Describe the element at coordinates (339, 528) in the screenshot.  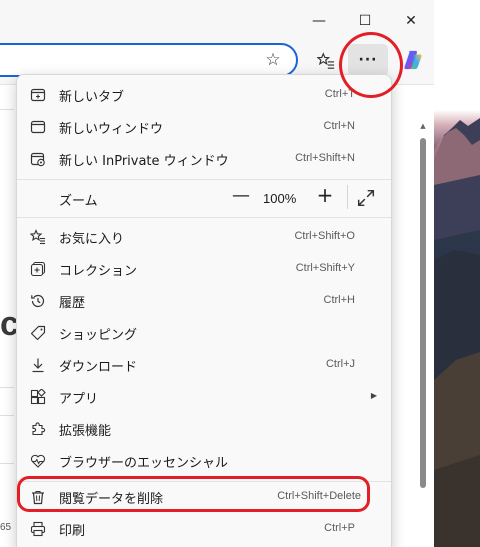
I see `menu-item-shortcut: Ctrl+P` at that location.